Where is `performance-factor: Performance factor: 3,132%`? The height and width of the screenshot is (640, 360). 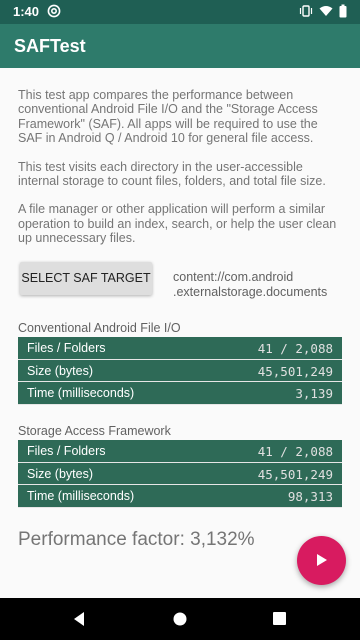 performance-factor: Performance factor: 3,132% is located at coordinates (136, 539).